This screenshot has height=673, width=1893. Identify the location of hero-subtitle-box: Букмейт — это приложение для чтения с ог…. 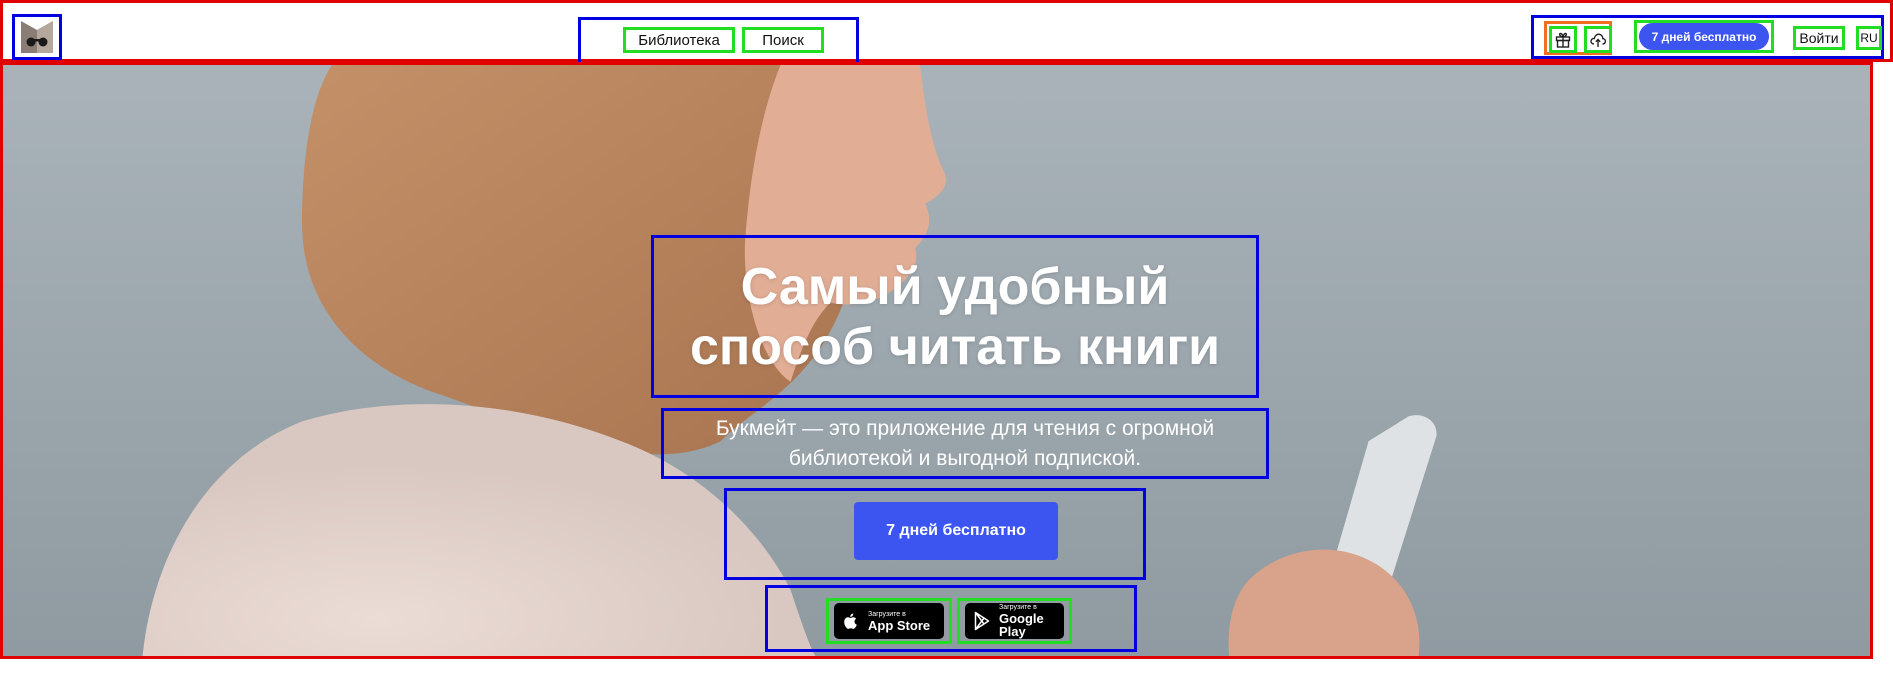
(965, 443).